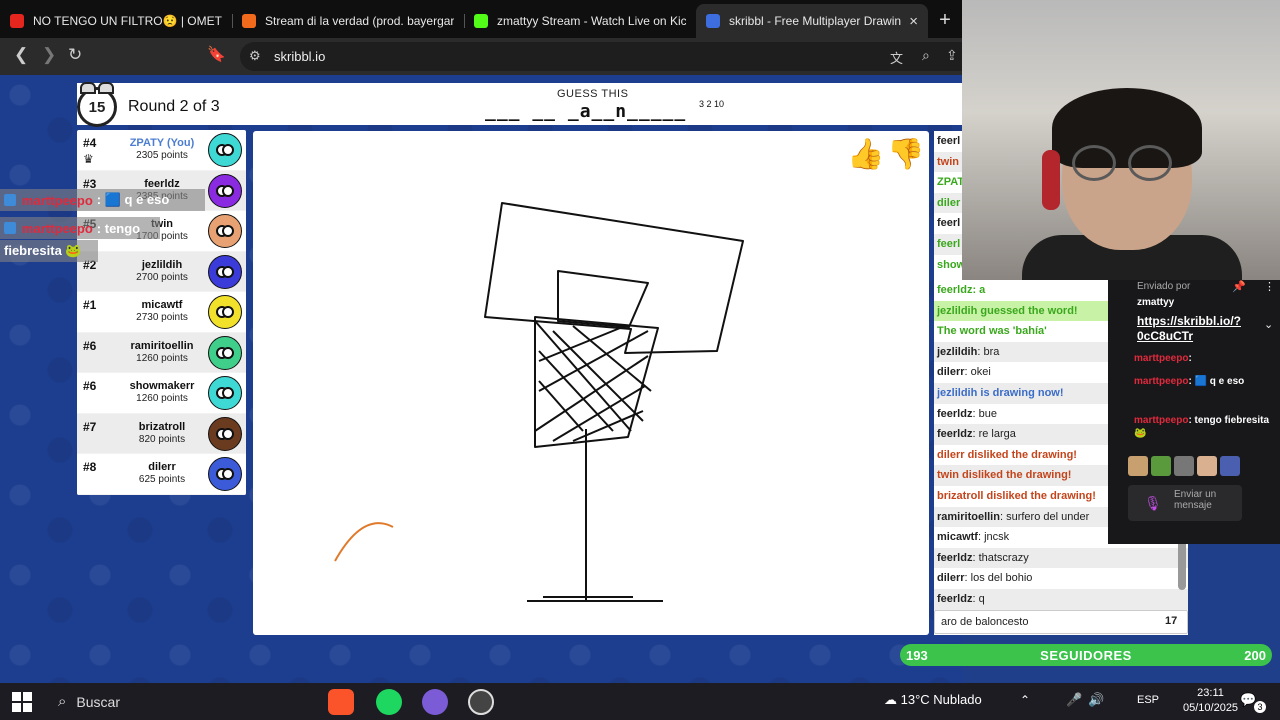 This screenshot has height=720, width=1280. Describe the element at coordinates (1182, 565) in the screenshot. I see `chat-scrollbar` at that location.